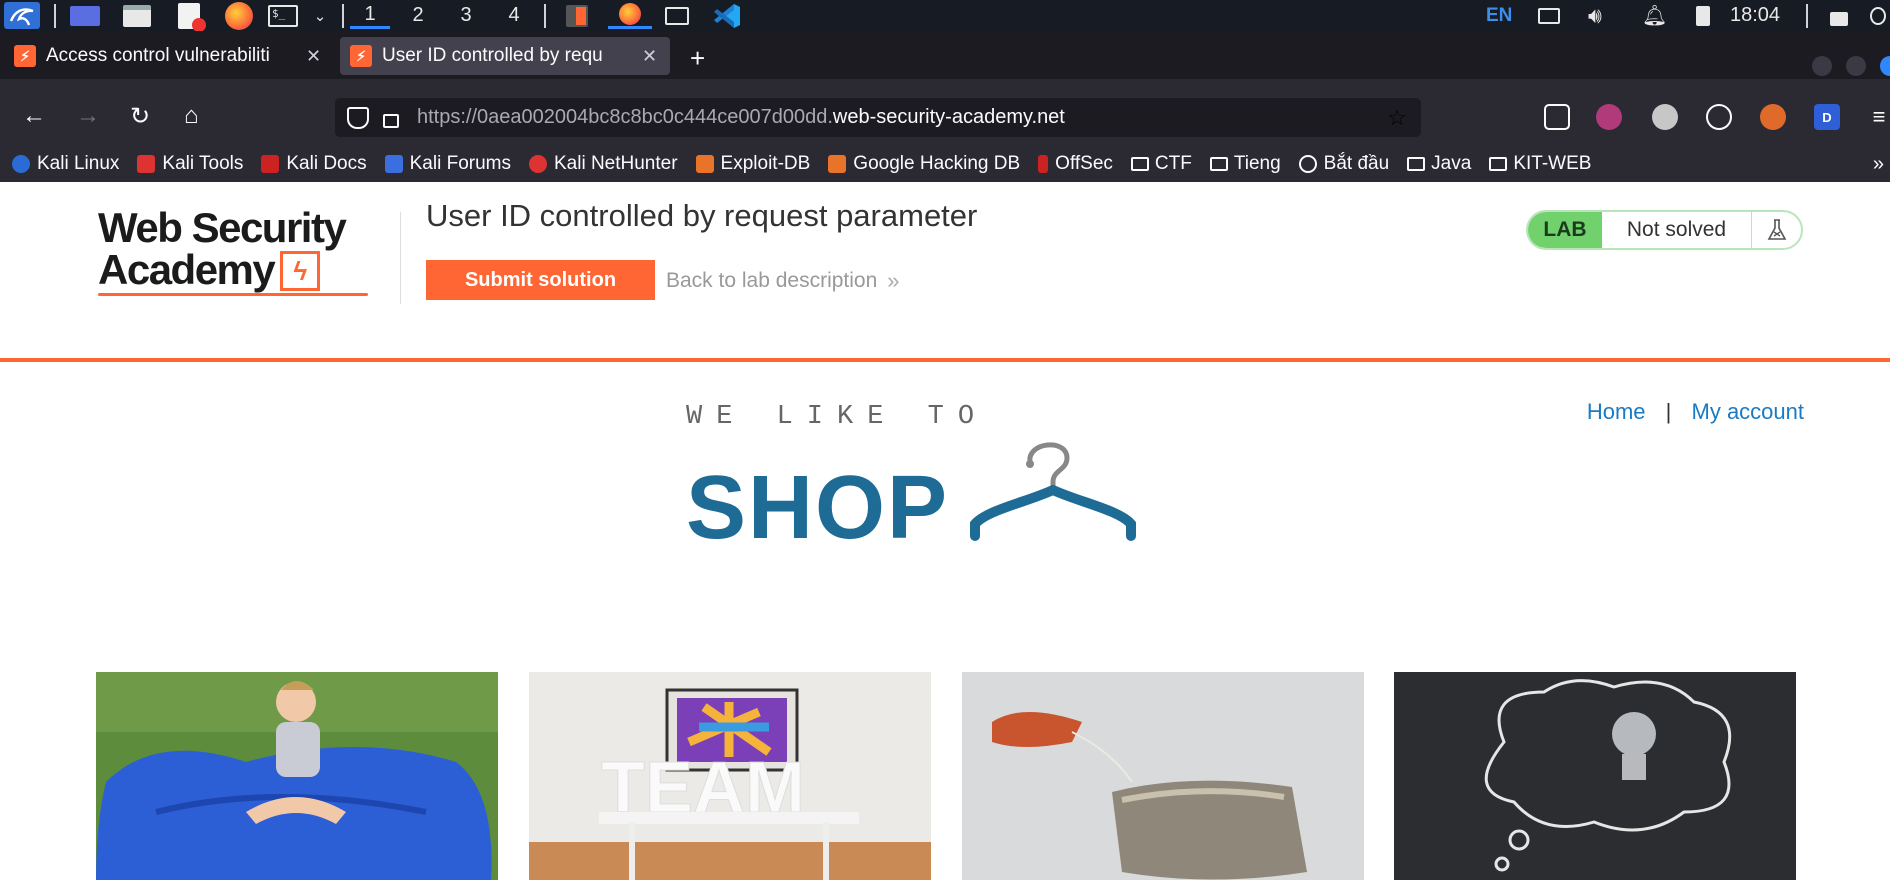  Describe the element at coordinates (189, 17) in the screenshot. I see `text-editor-icon` at that location.